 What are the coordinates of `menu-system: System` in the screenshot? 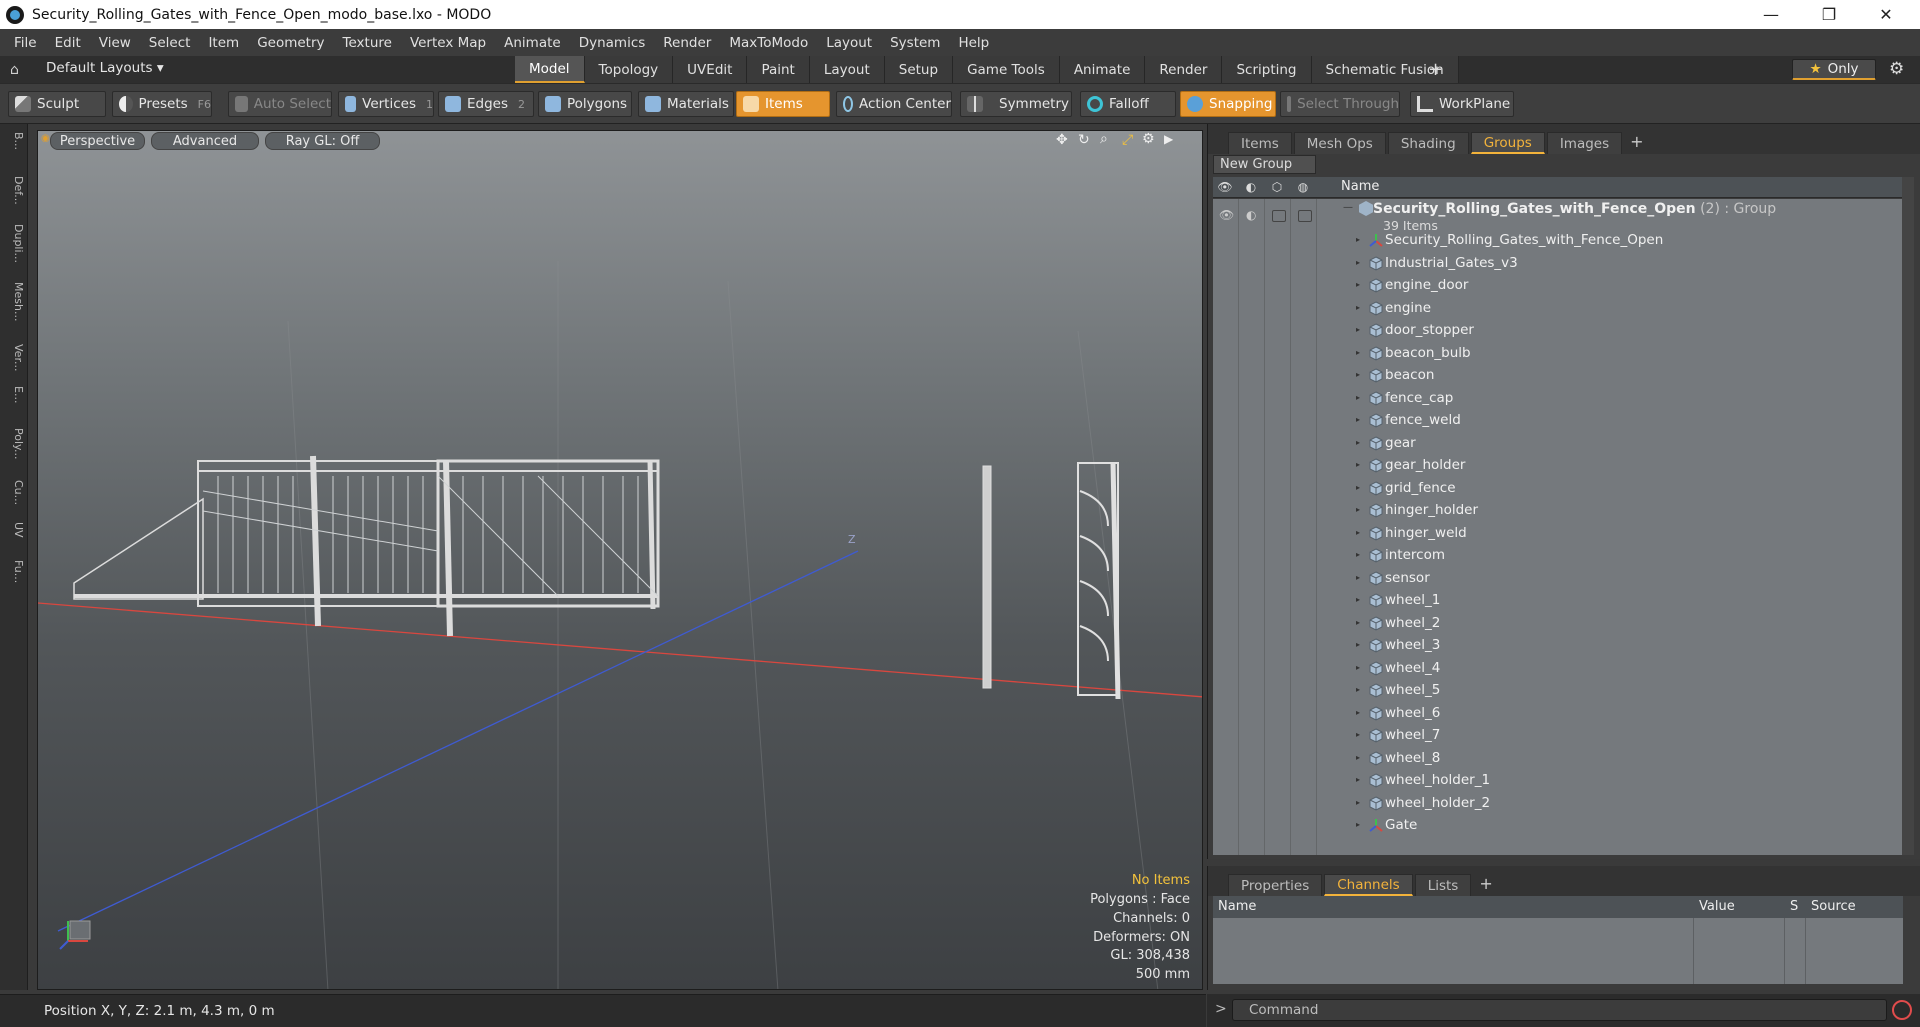 It's located at (916, 43).